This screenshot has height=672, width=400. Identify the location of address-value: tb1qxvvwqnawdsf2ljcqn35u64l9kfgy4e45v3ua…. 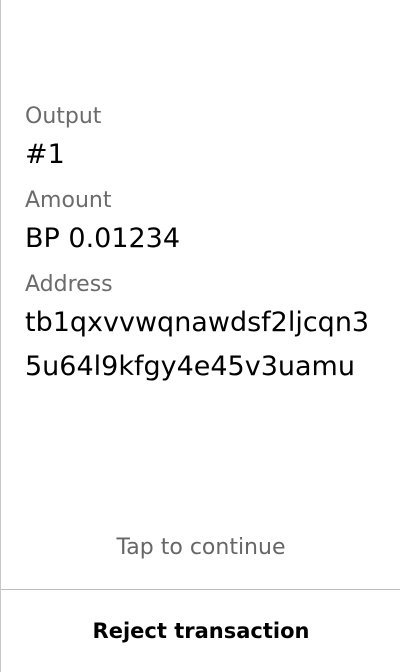
(197, 344).